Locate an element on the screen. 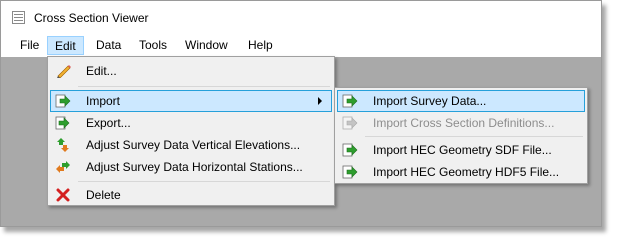 The image size is (621, 241). menu-file: File is located at coordinates (29, 45).